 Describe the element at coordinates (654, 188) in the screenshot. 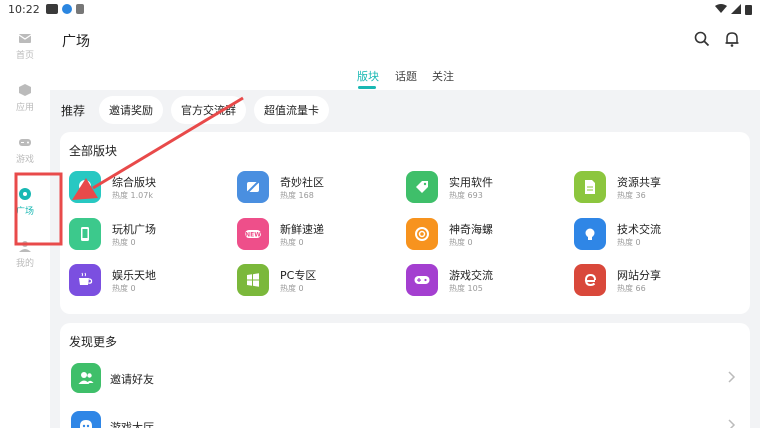

I see `board-item: 资源共享 热度 36` at that location.